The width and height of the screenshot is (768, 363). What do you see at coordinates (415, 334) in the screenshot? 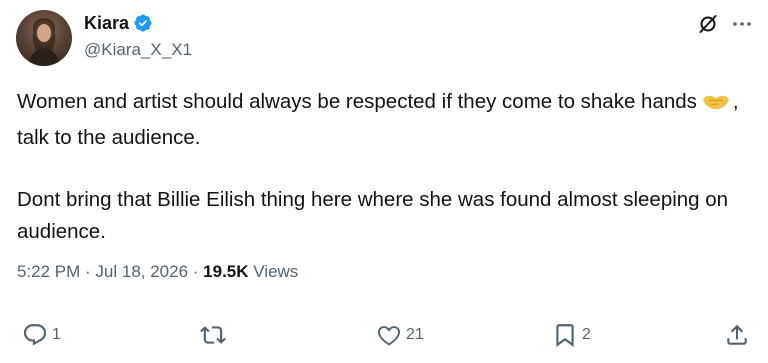
I see `like-count: 21` at bounding box center [415, 334].